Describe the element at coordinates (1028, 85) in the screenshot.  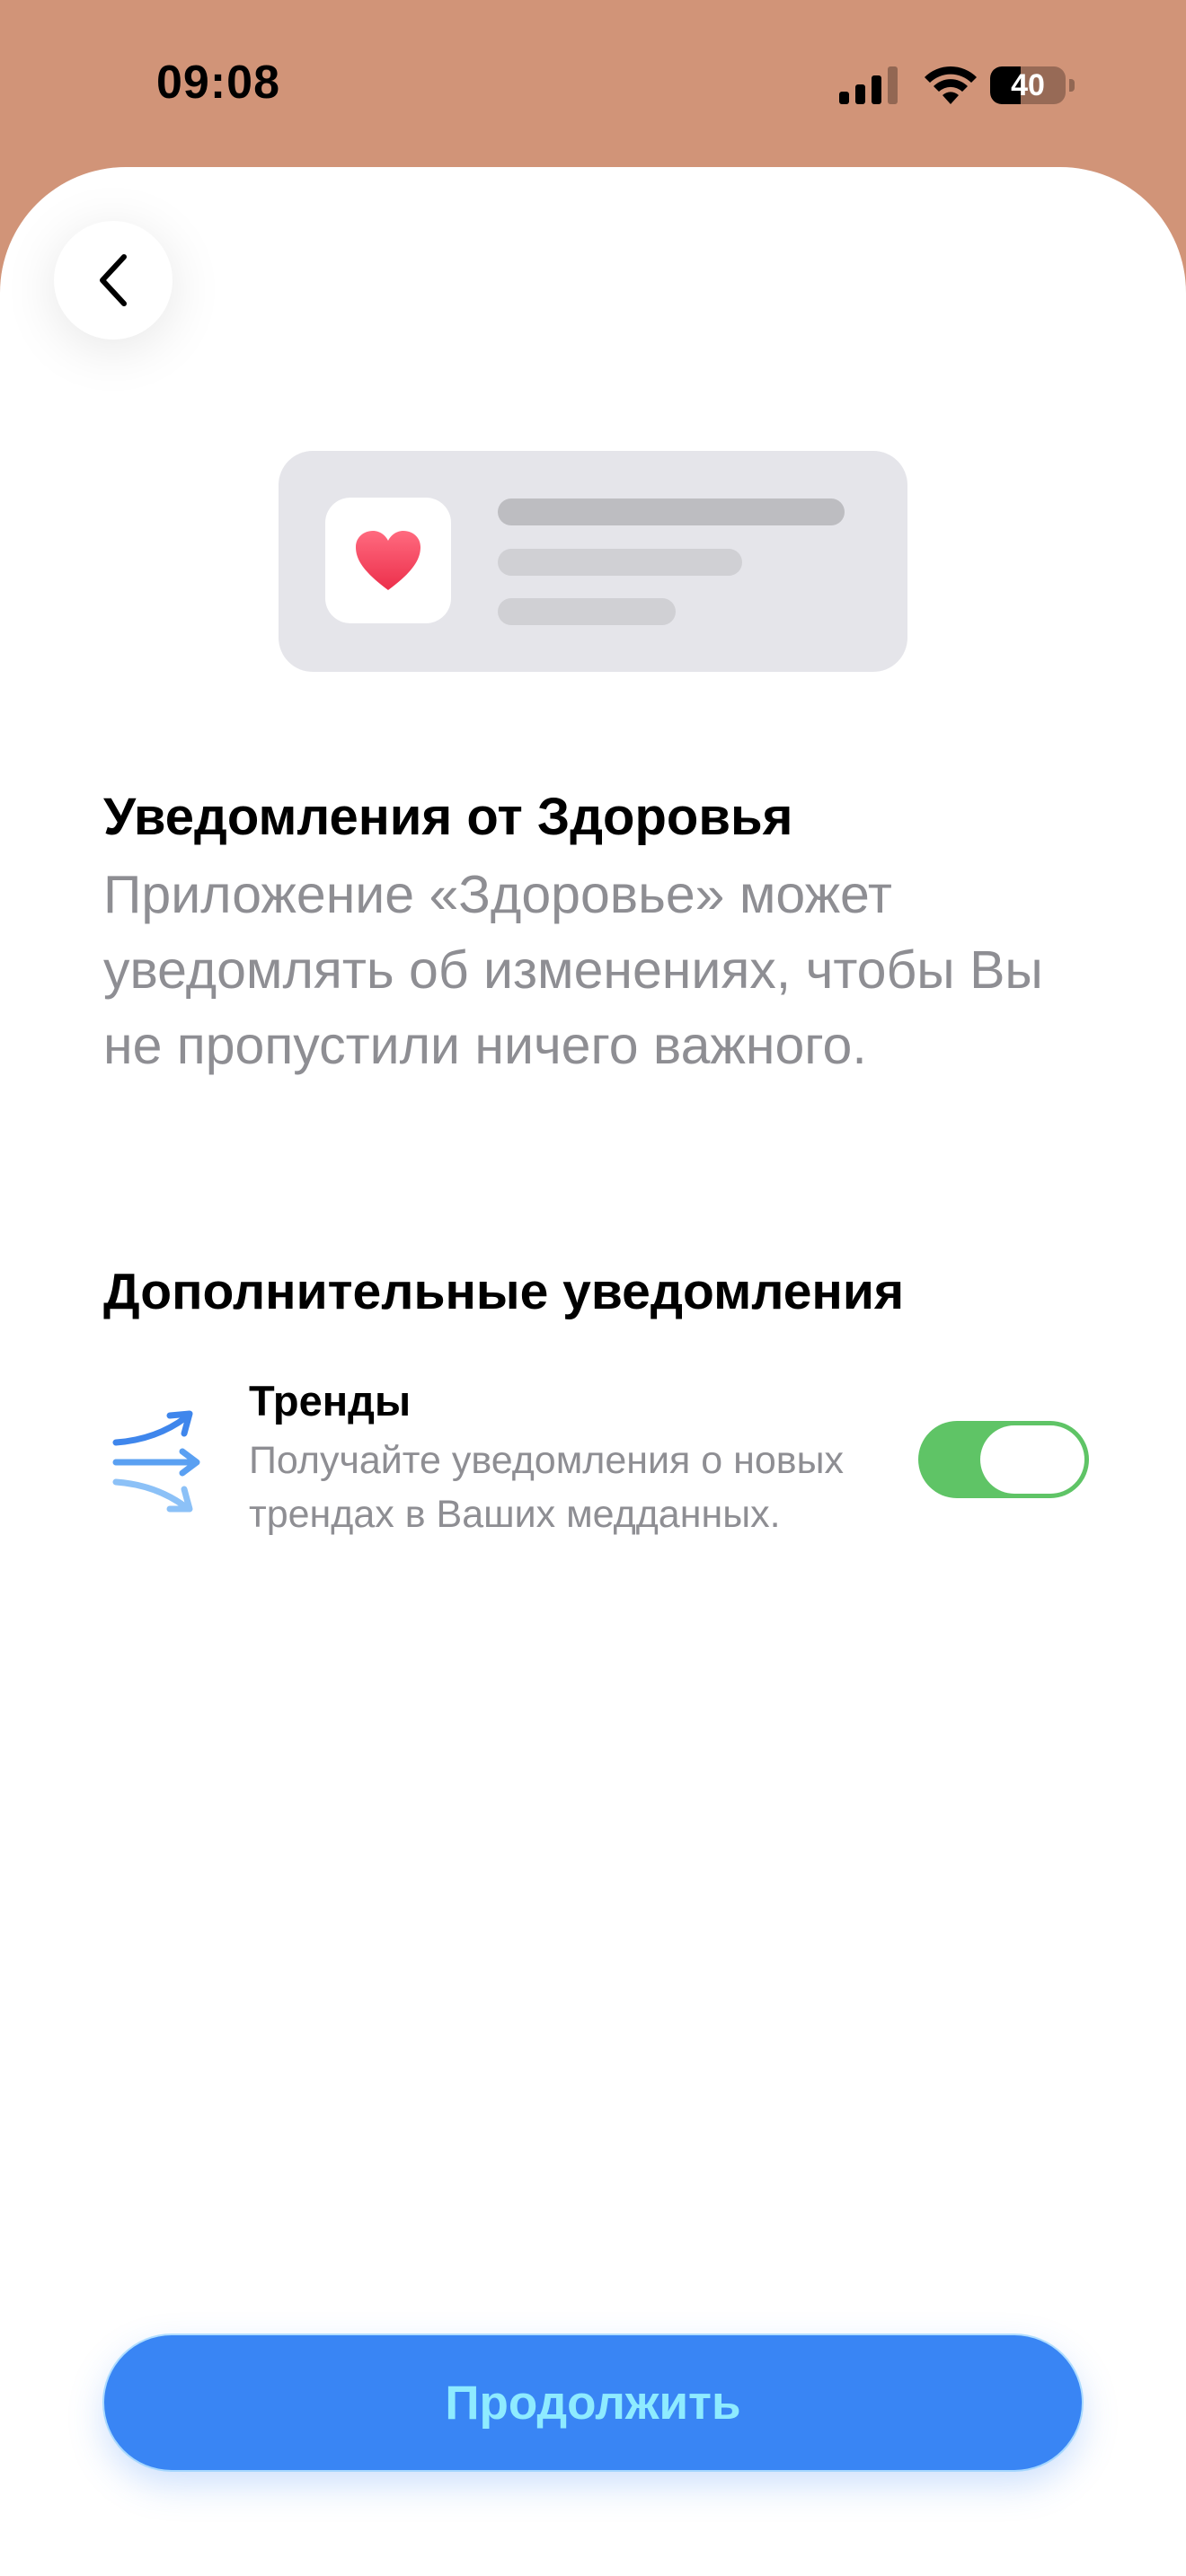
I see `battery-level: 40` at that location.